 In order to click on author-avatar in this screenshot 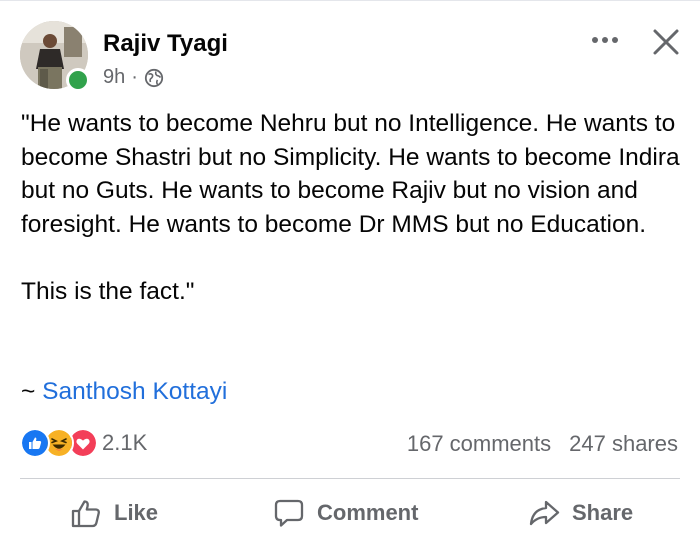, I will do `click(55, 56)`.